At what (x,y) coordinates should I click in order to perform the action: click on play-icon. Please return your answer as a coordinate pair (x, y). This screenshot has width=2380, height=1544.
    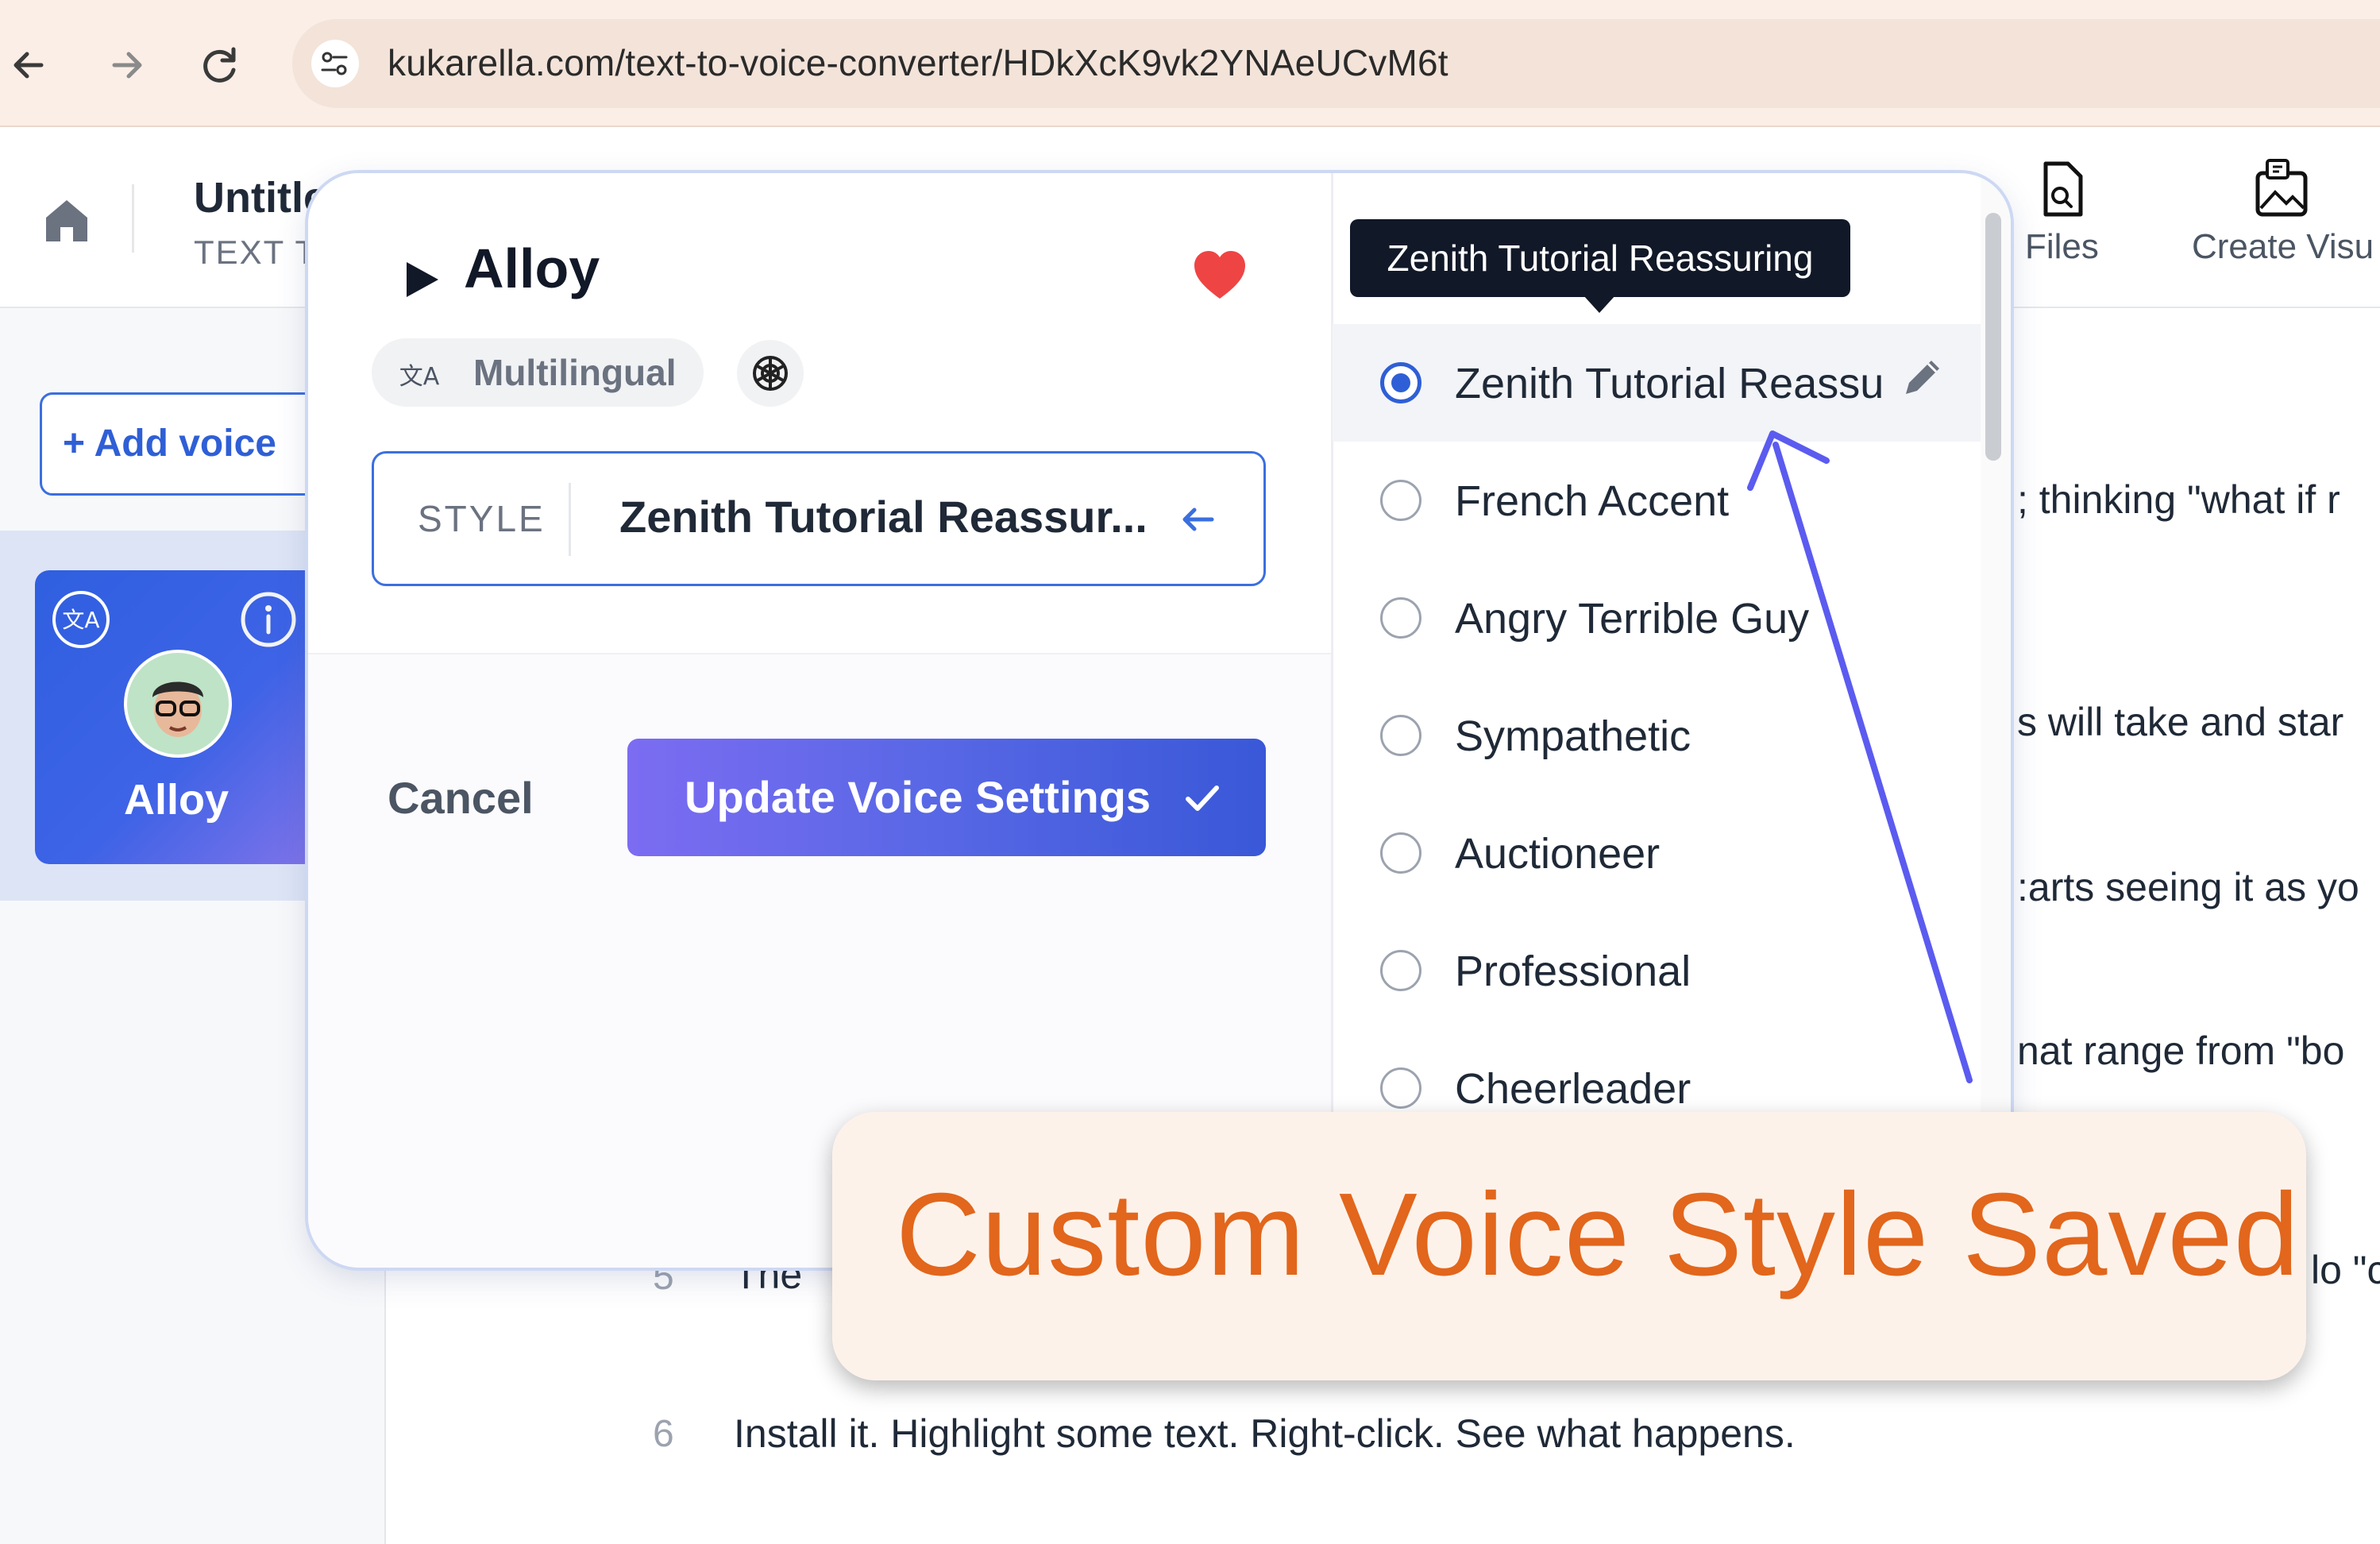
    Looking at the image, I should click on (422, 279).